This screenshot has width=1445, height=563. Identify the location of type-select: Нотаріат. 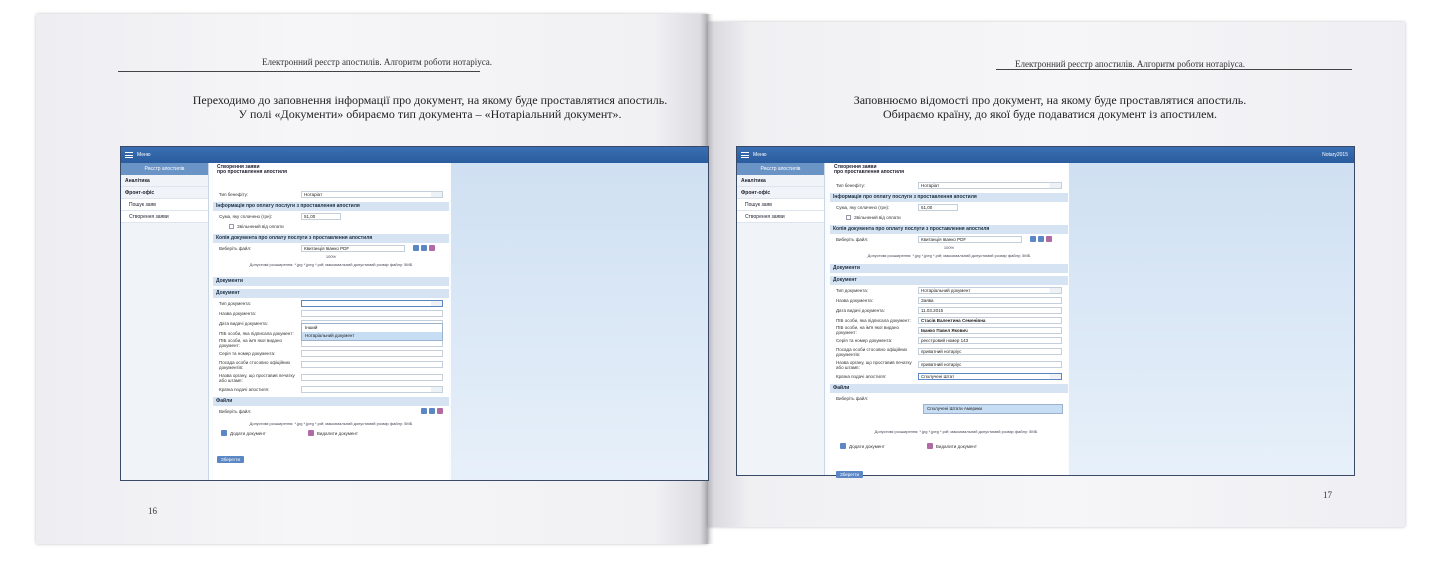
(372, 194).